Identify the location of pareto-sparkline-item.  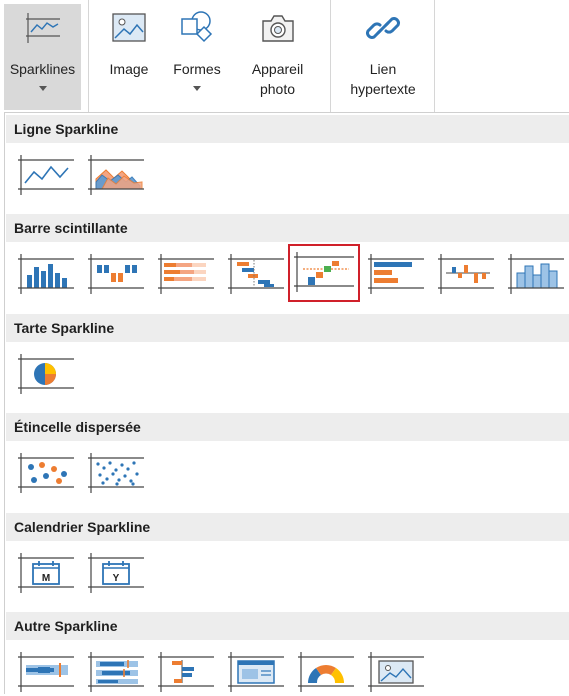
(324, 273).